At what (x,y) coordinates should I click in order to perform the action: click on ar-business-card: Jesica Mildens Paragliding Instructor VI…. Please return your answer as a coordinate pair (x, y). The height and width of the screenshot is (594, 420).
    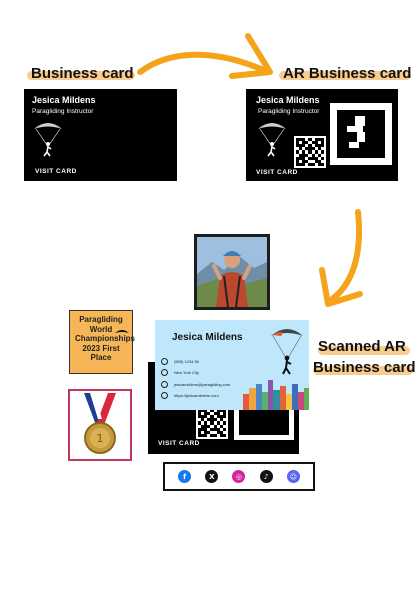
    Looking at the image, I should click on (322, 135).